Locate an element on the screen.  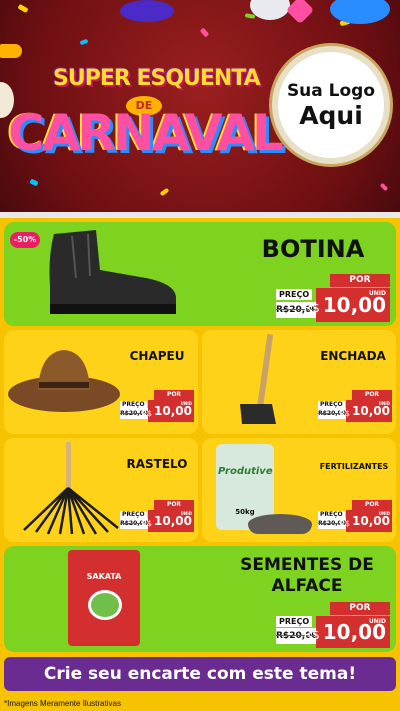
rake-icon is located at coordinates (71, 488).